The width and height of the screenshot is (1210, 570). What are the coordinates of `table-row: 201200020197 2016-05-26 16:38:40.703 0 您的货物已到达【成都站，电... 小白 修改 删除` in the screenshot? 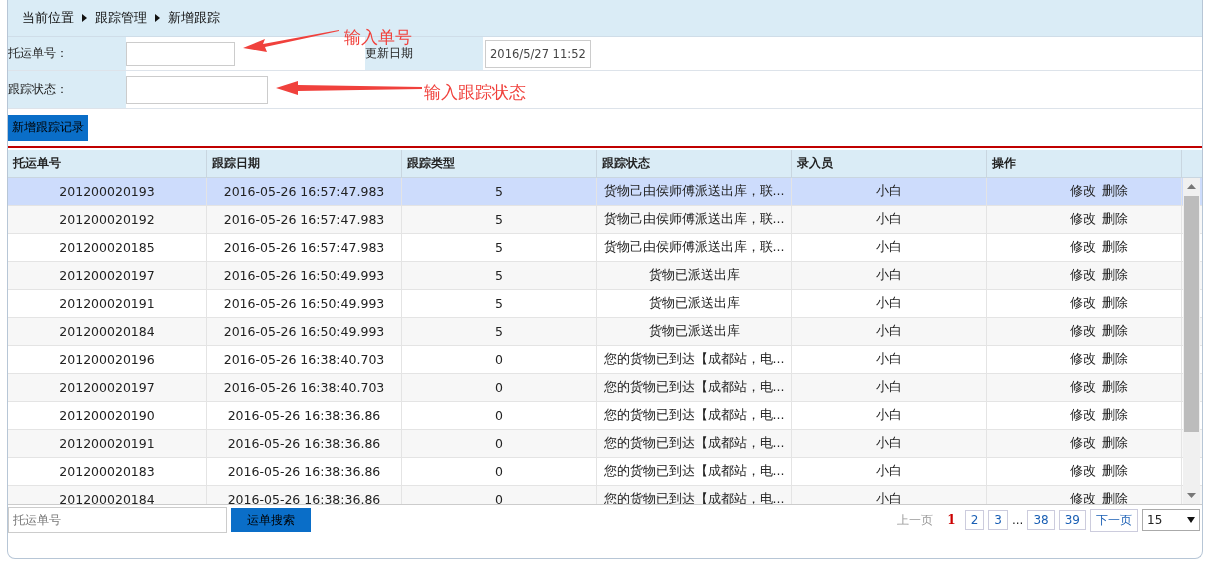 It's located at (605, 388).